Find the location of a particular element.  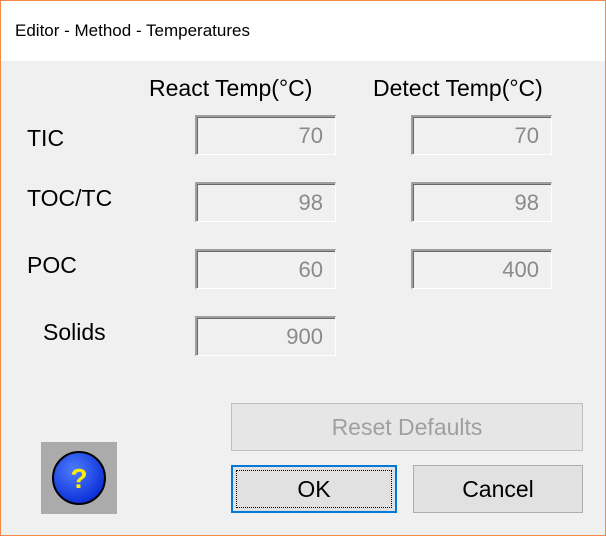

row-label-solids: Solids is located at coordinates (74, 332).